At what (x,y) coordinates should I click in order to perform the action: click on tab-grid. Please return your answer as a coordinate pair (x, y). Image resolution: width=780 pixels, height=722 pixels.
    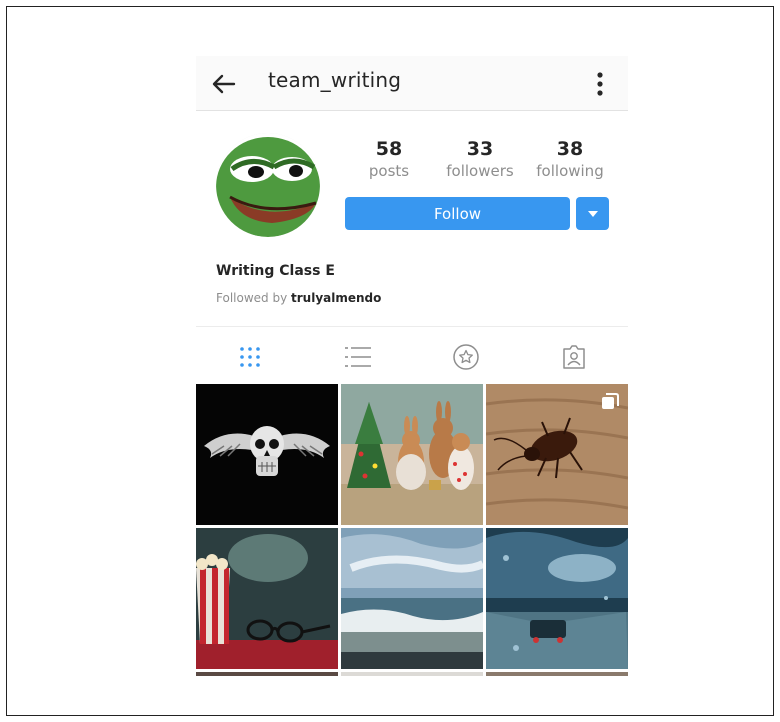
    Looking at the image, I should click on (250, 357).